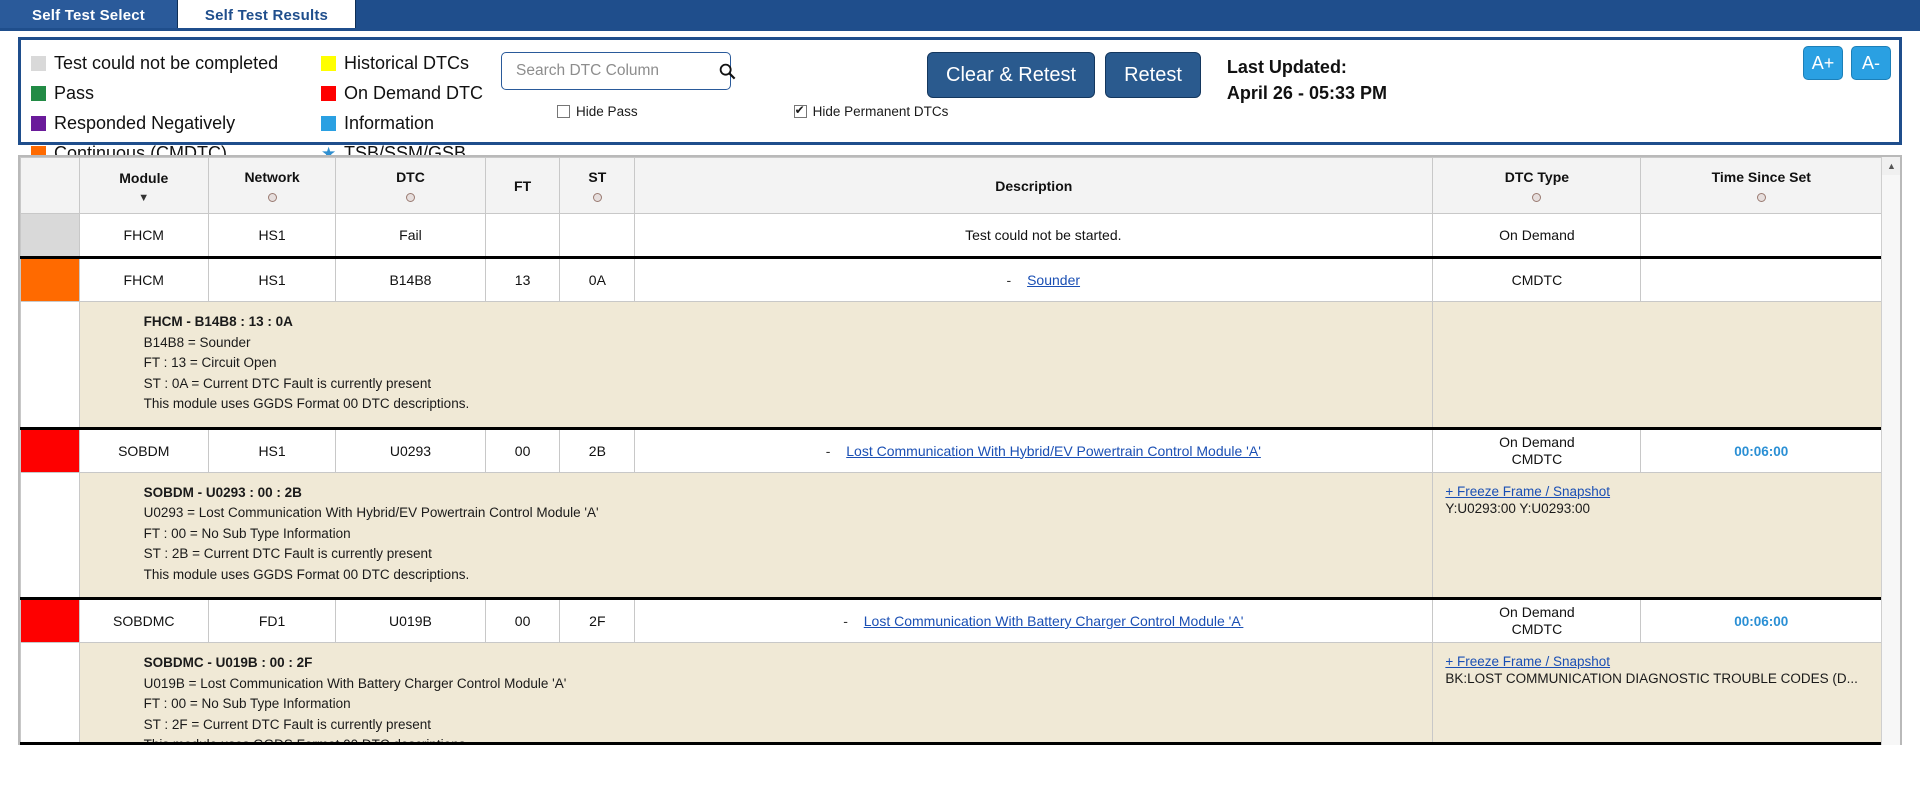 The image size is (1920, 795). Describe the element at coordinates (1761, 185) in the screenshot. I see `column-header-time-since-set: Time Since Set` at that location.